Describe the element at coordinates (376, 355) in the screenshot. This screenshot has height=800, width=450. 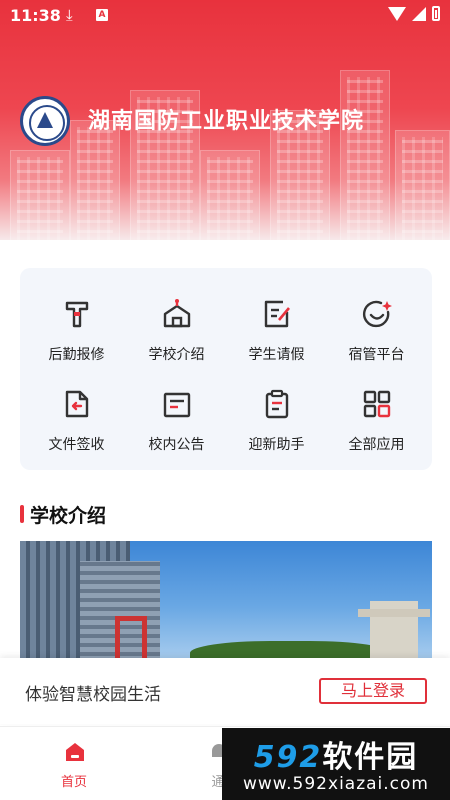
I see `grid-item-label: 宿管平台` at that location.